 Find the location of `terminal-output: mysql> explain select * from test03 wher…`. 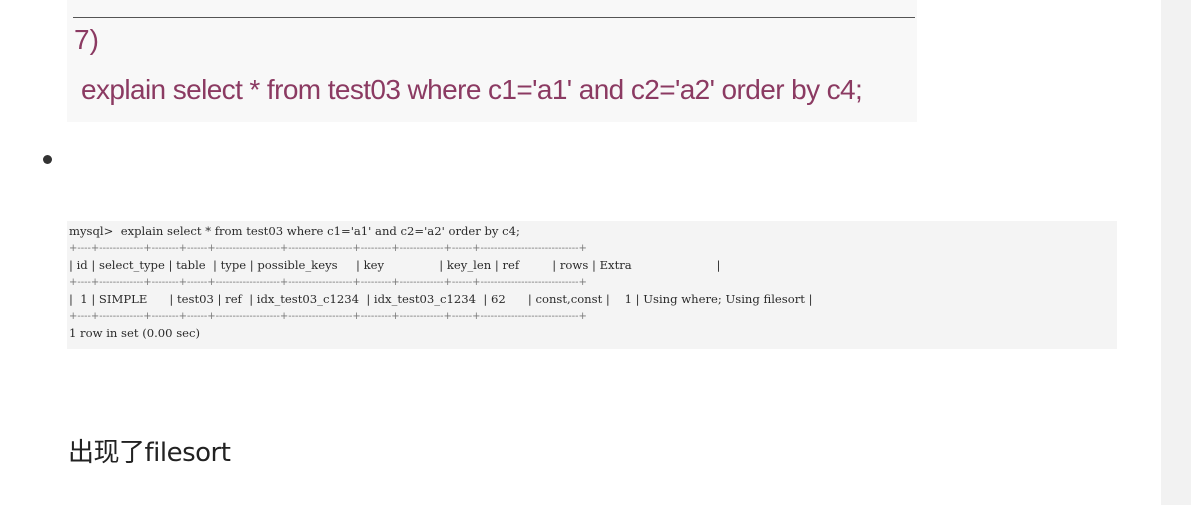

terminal-output: mysql> explain select * from test03 wher… is located at coordinates (441, 282).